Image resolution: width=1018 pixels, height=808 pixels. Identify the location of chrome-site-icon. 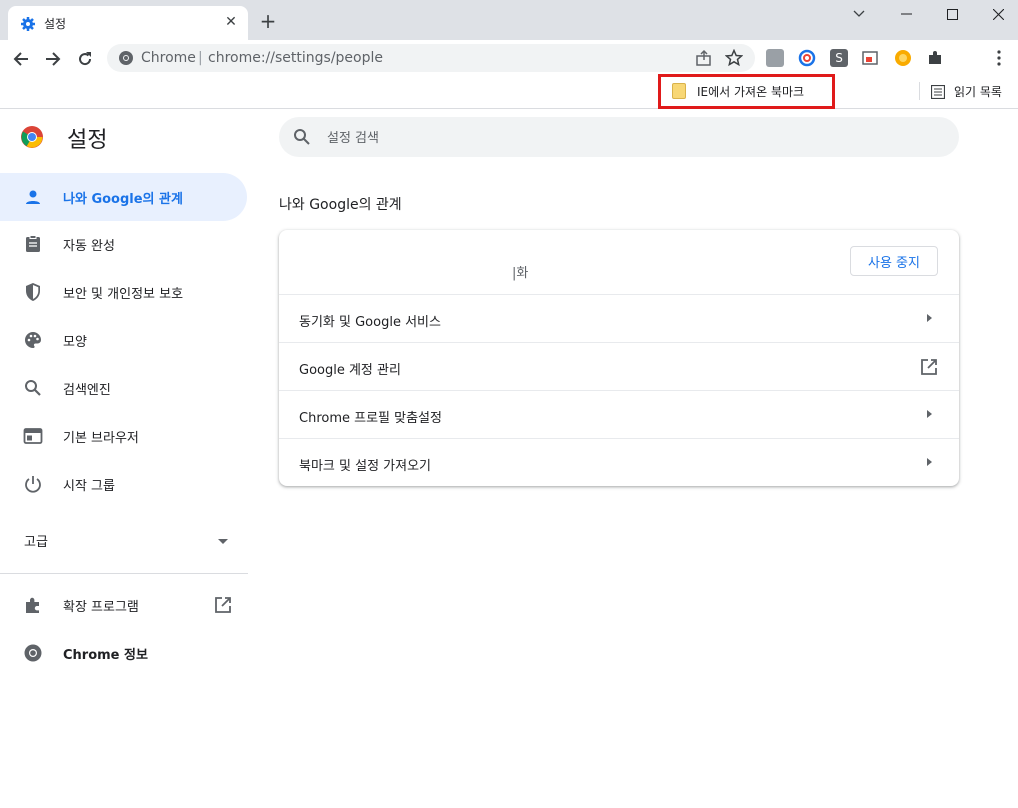
(126, 58).